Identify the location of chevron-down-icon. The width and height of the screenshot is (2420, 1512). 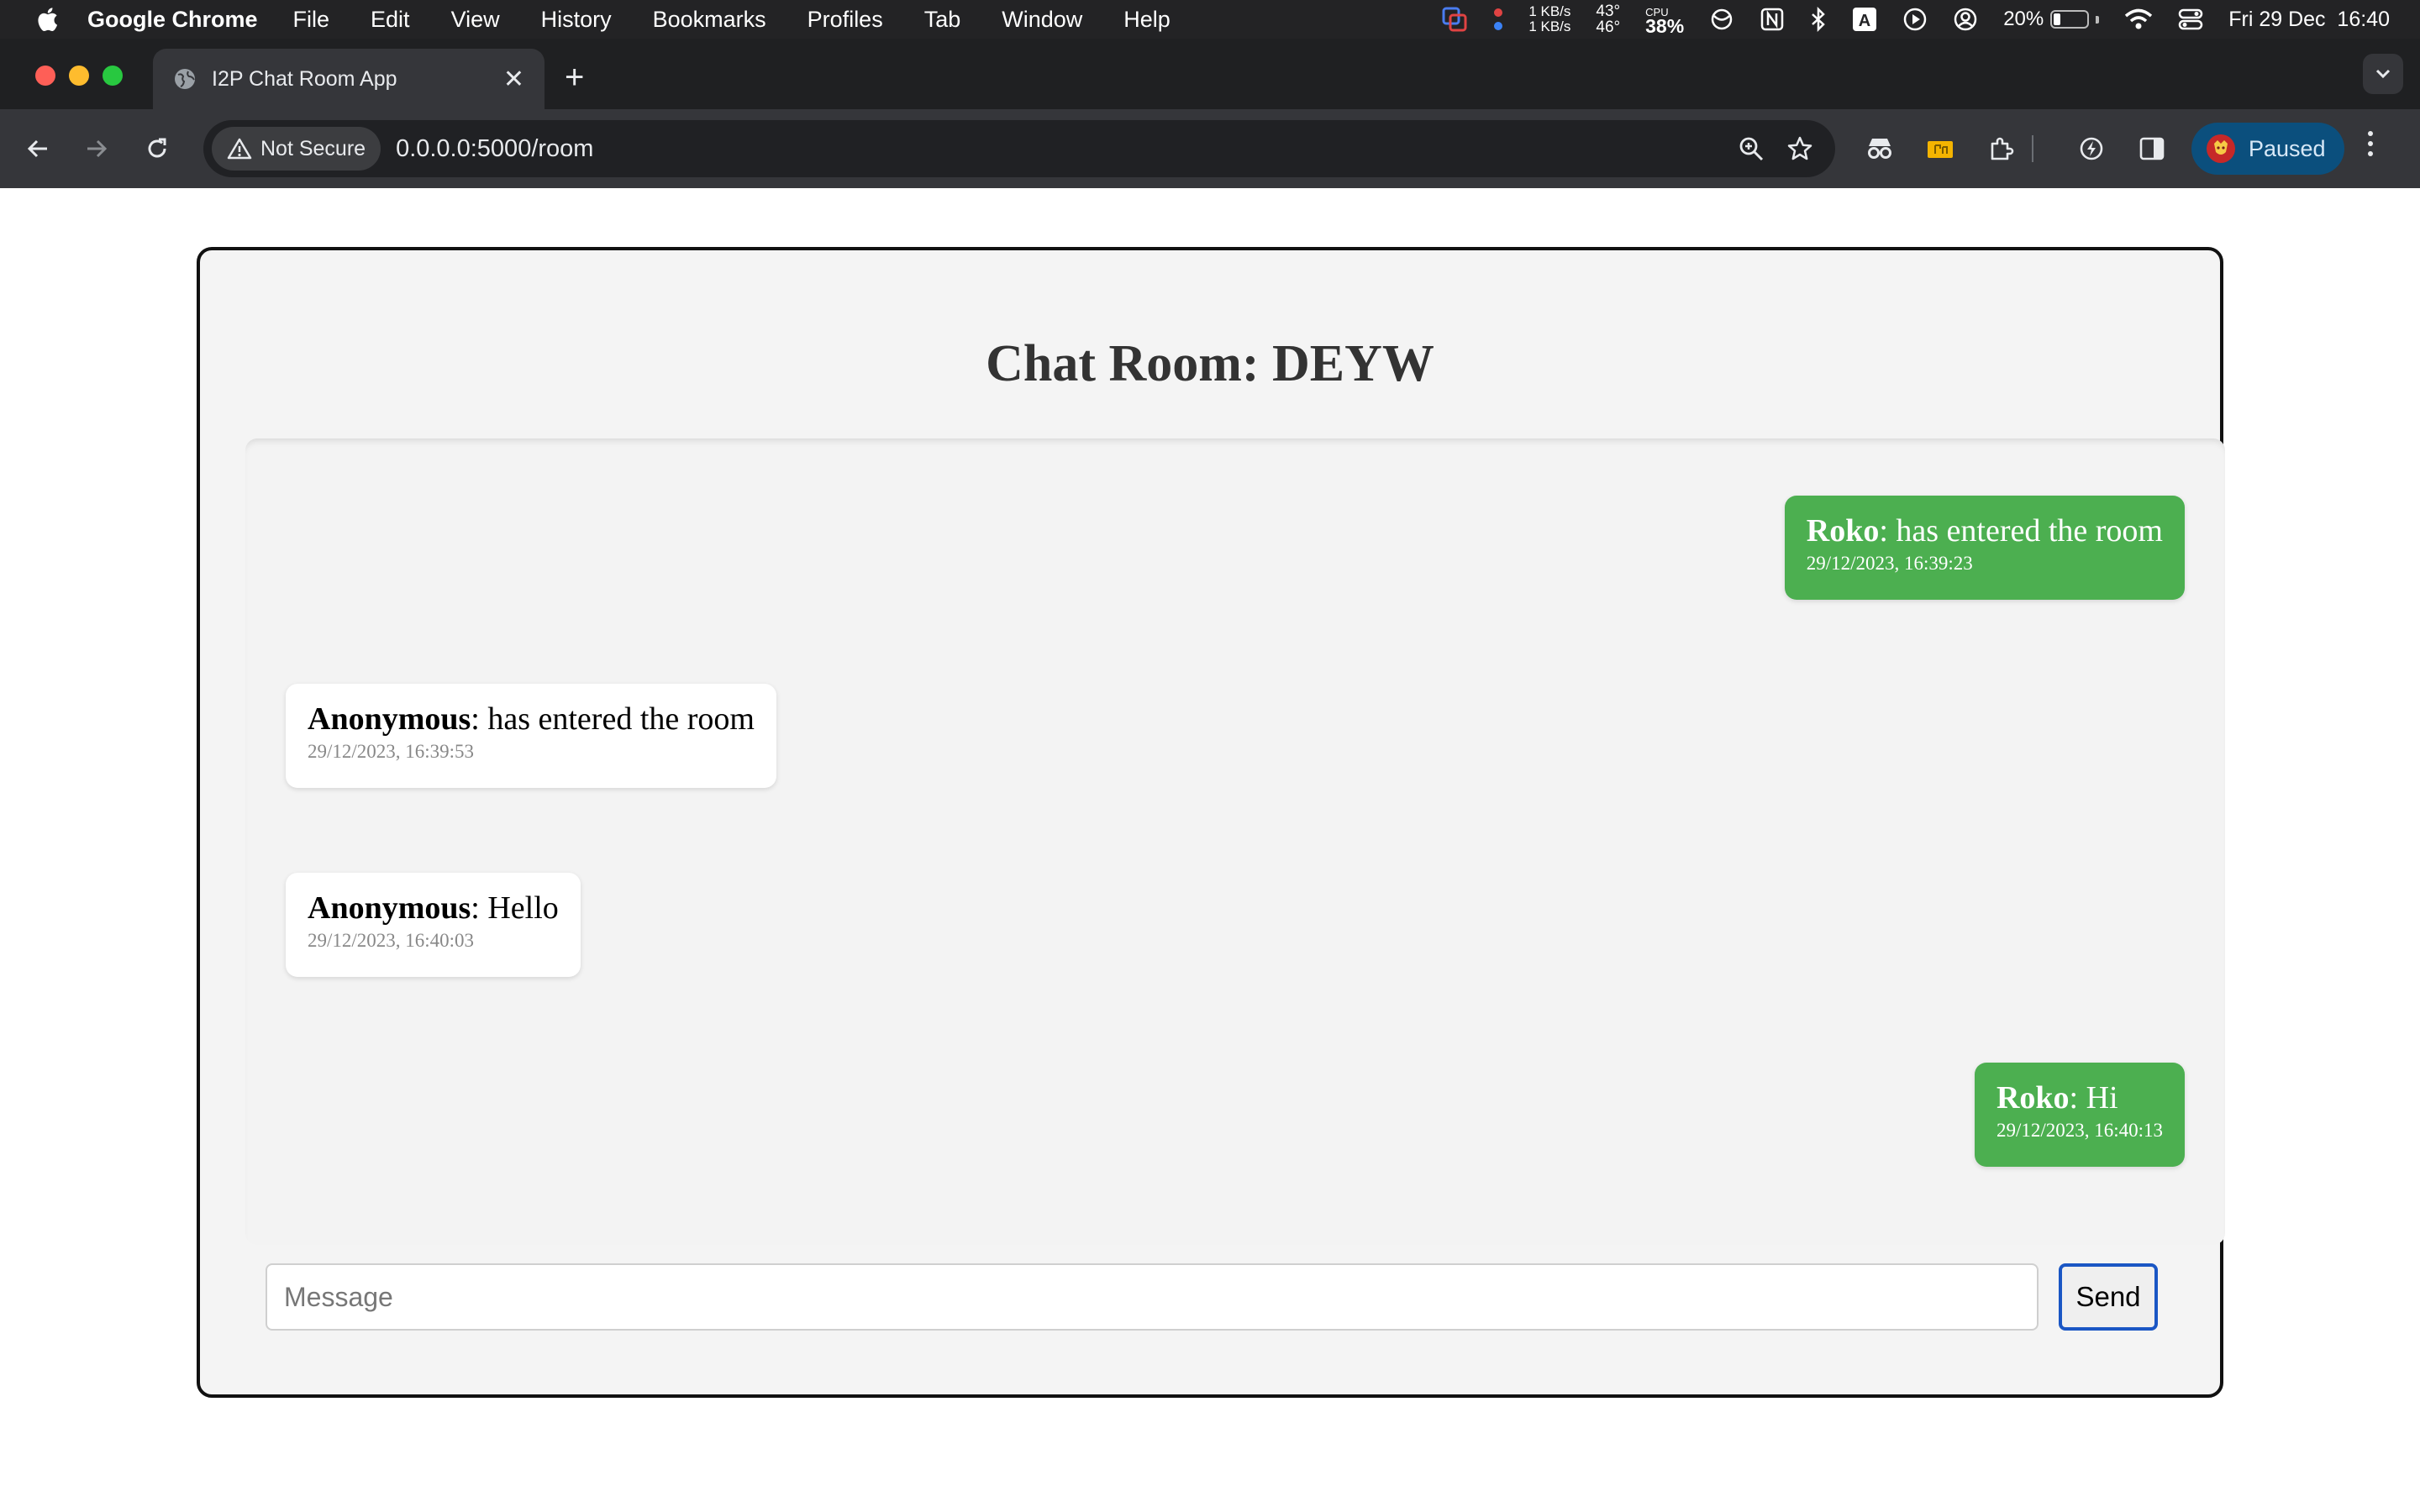
(2383, 74).